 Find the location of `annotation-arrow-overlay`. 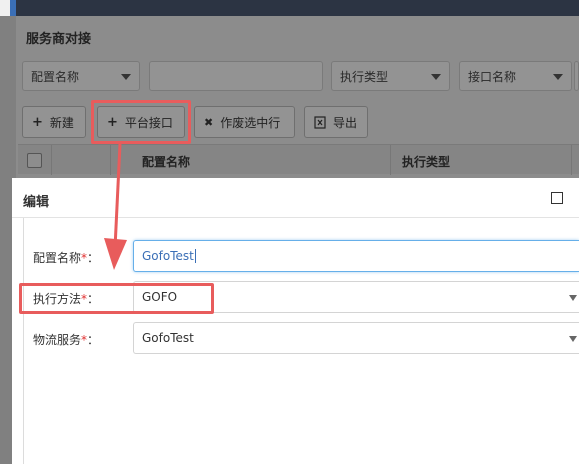

annotation-arrow-overlay is located at coordinates (115, 206).